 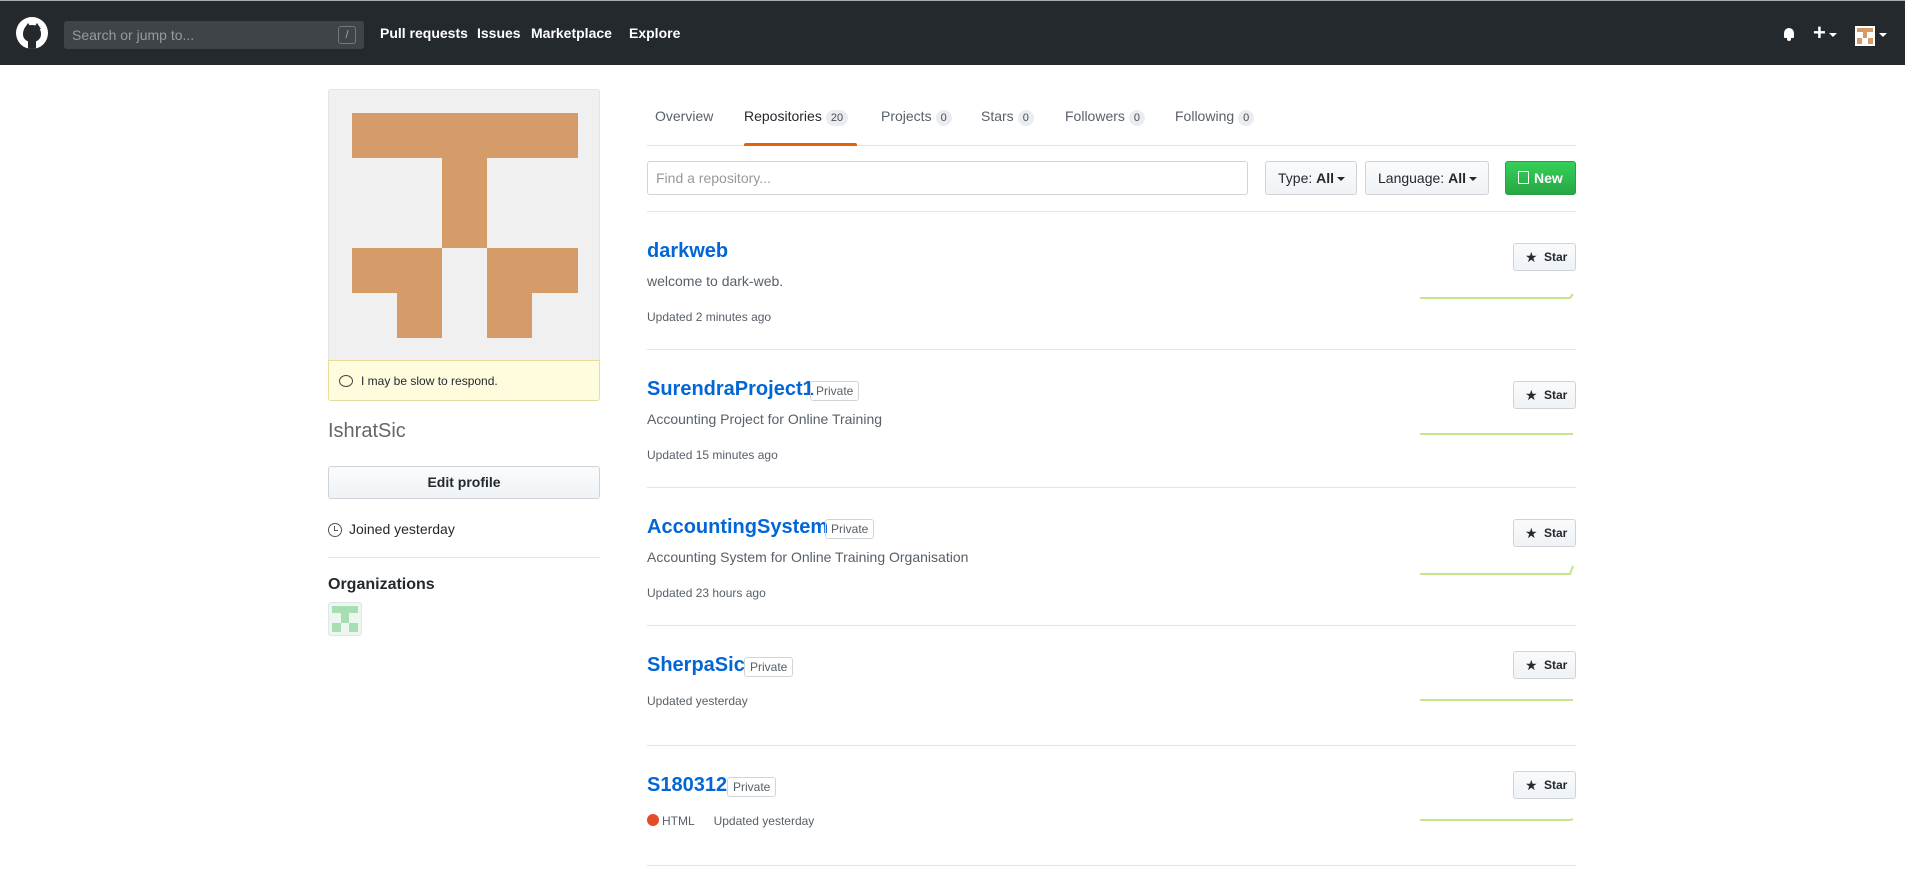 I want to click on repo-name-link: darkweb, so click(x=687, y=251).